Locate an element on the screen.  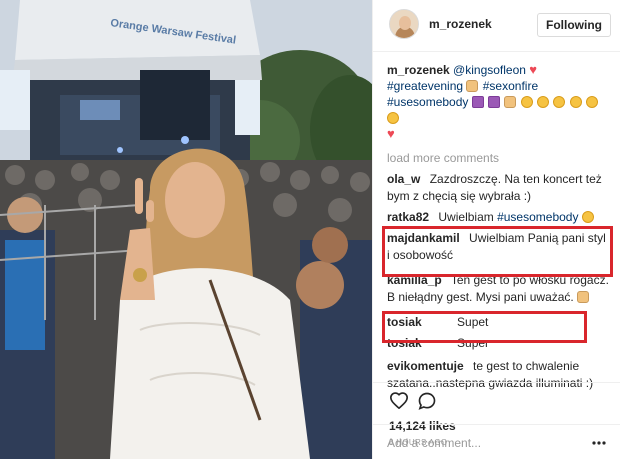
heart-eyes-emoji is located at coordinates (587, 217).